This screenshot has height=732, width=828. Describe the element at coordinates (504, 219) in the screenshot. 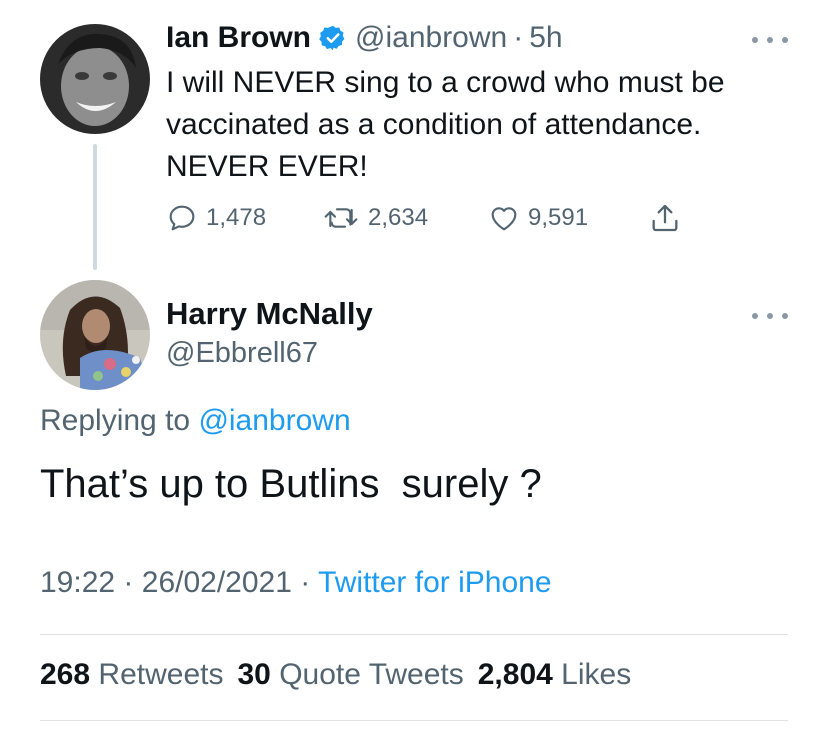

I see `heart-icon` at that location.